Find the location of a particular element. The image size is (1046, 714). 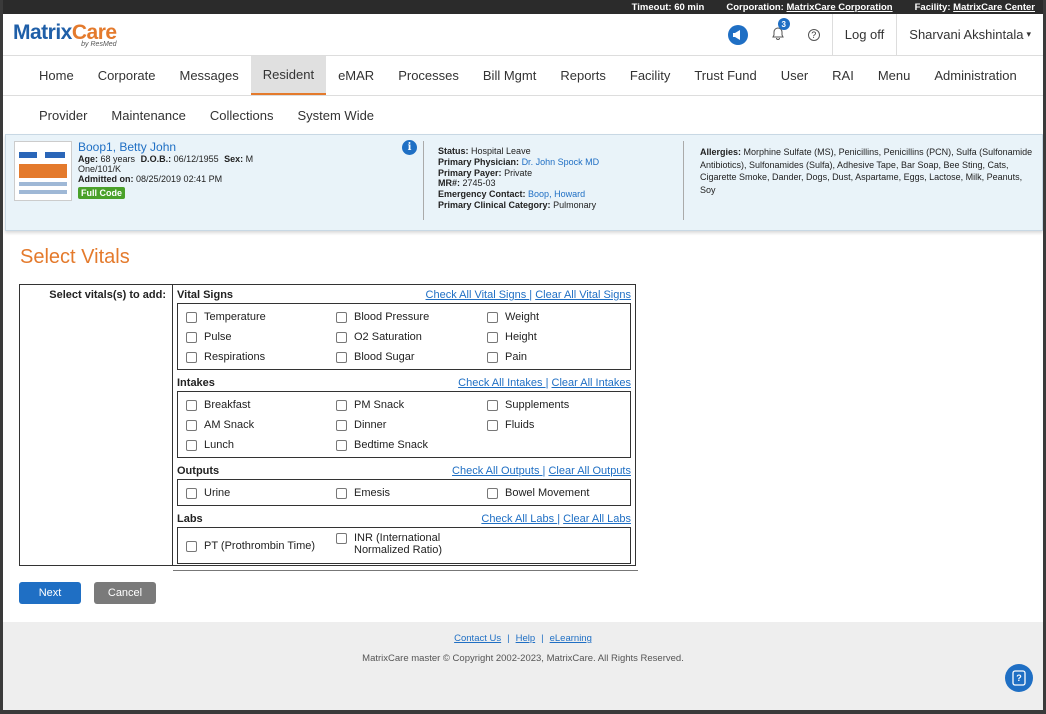

checkbox-blood-pressure: Blood Pressure is located at coordinates (403, 317).